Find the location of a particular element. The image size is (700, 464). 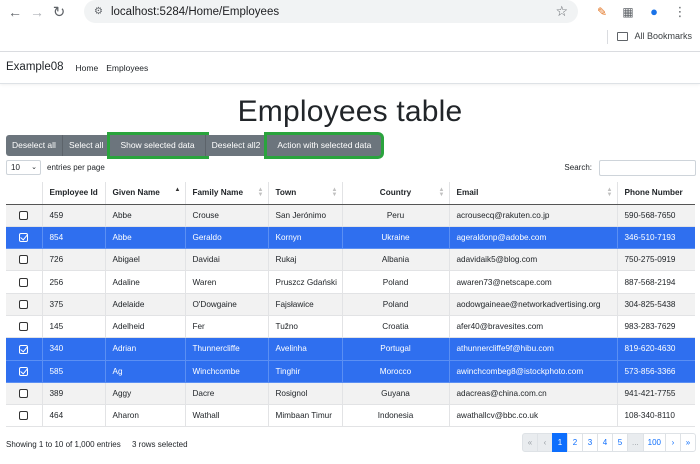

cell-town: San Jerónimo is located at coordinates (305, 215).